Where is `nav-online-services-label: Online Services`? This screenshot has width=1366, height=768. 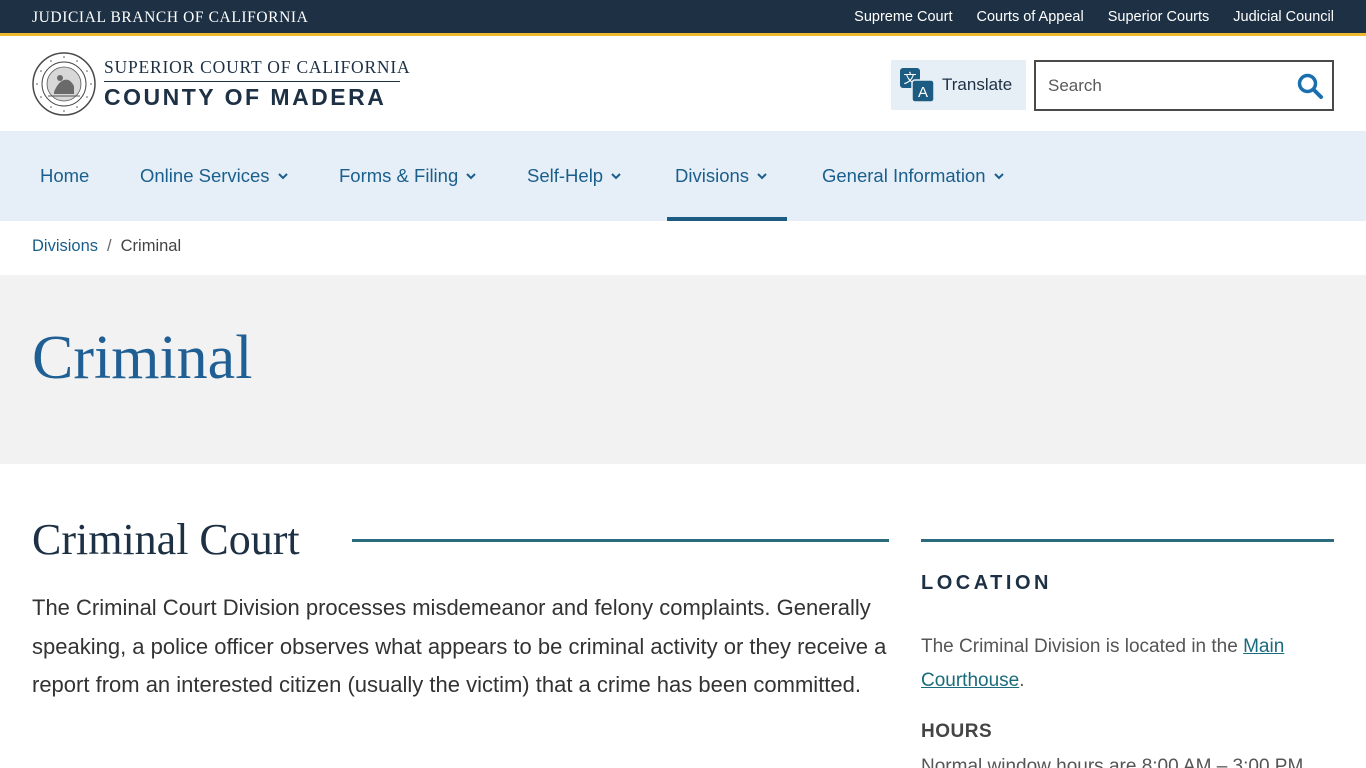 nav-online-services-label: Online Services is located at coordinates (205, 175).